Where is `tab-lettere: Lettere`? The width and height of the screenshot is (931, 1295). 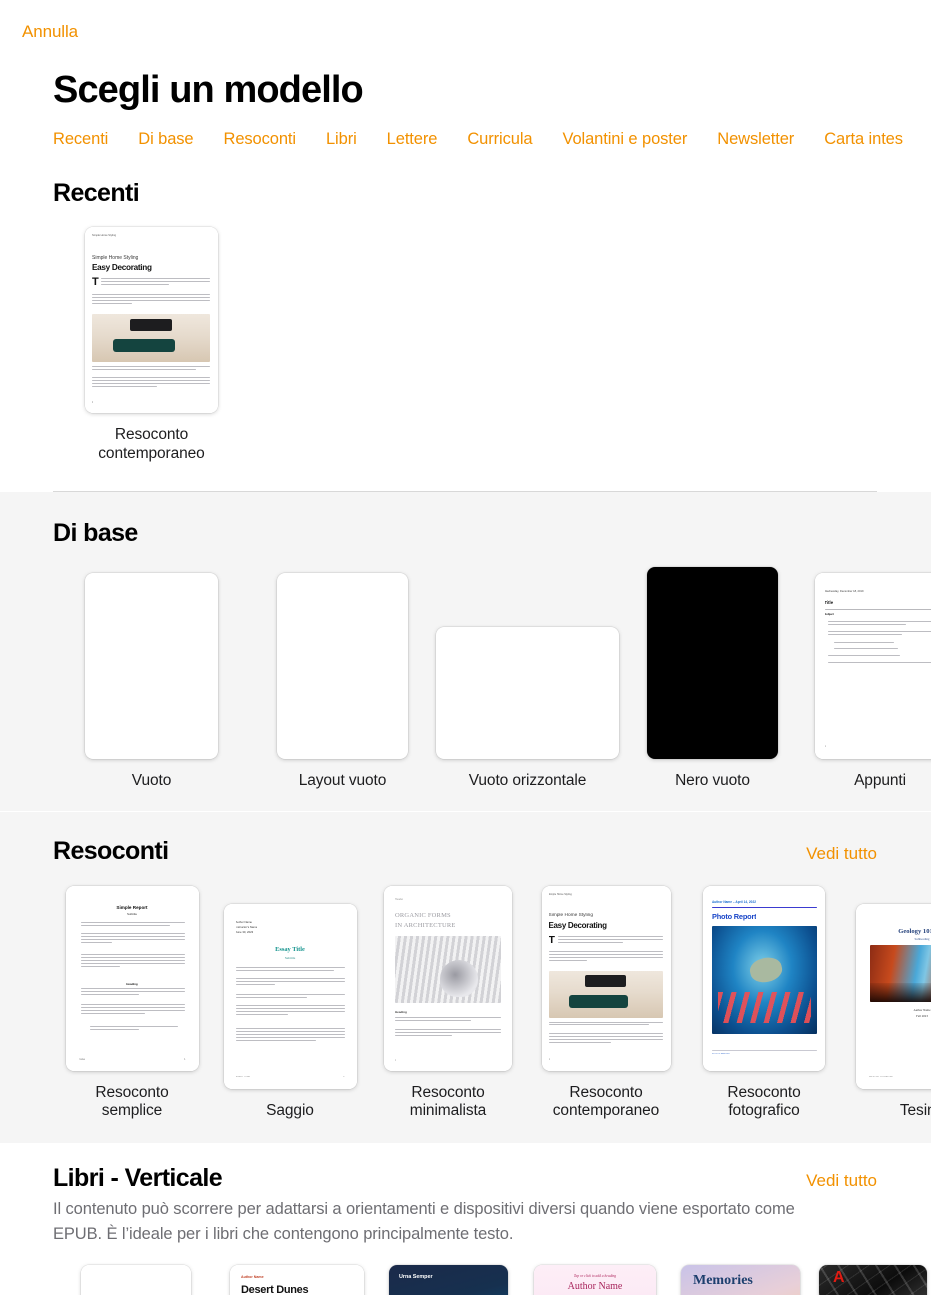
tab-lettere: Lettere is located at coordinates (412, 139).